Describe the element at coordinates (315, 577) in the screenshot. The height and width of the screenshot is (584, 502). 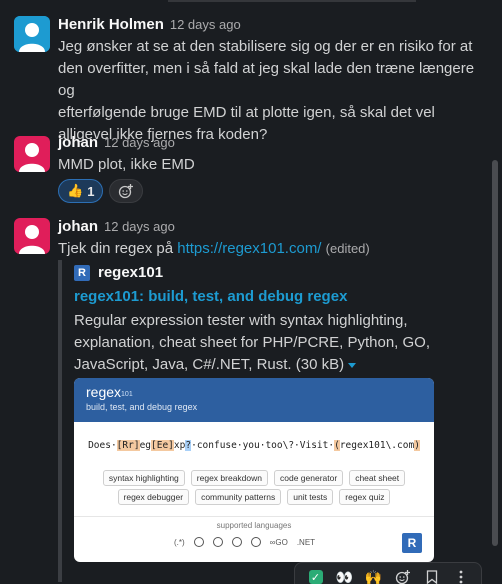
I see `check-mark-icon: ✓` at that location.